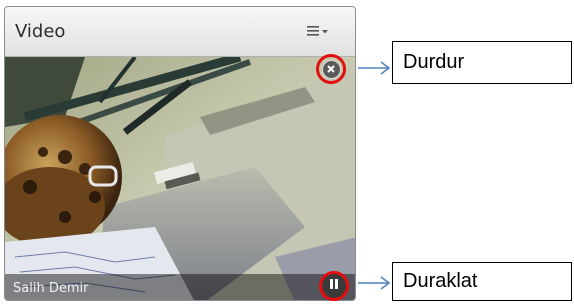 The width and height of the screenshot is (574, 305). What do you see at coordinates (434, 62) in the screenshot?
I see `stop-callout-label: Durdur` at bounding box center [434, 62].